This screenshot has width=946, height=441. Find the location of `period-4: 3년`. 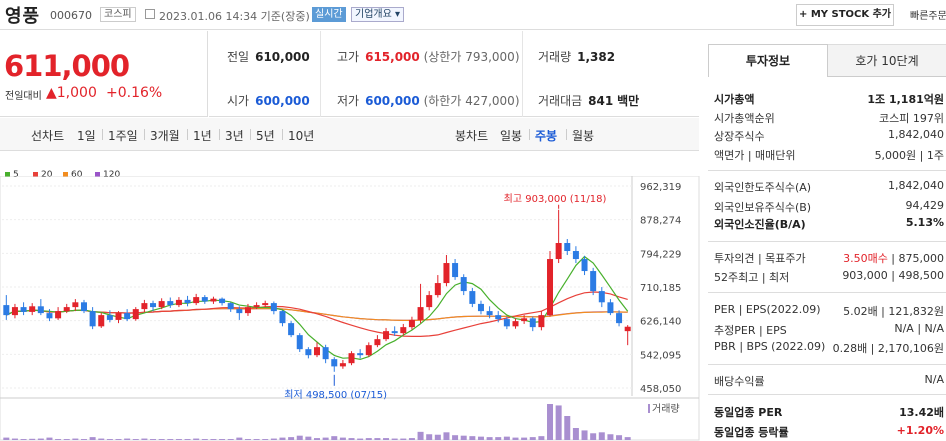

period-4: 3년 is located at coordinates (234, 135).